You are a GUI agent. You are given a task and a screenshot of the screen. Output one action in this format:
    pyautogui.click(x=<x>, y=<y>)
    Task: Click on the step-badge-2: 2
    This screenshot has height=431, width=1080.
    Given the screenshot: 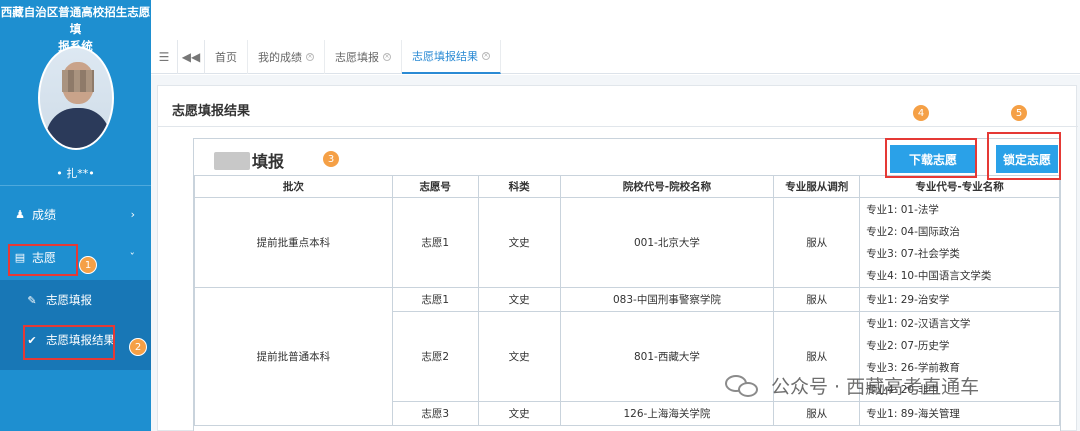 What is the action you would take?
    pyautogui.click(x=138, y=347)
    